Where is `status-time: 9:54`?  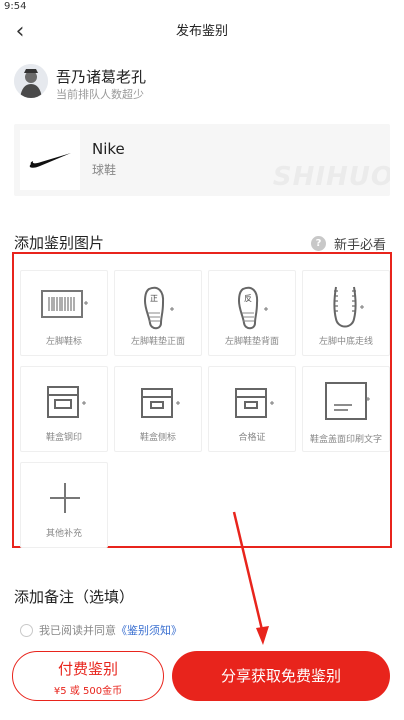
status-time: 9:54 is located at coordinates (15, 6).